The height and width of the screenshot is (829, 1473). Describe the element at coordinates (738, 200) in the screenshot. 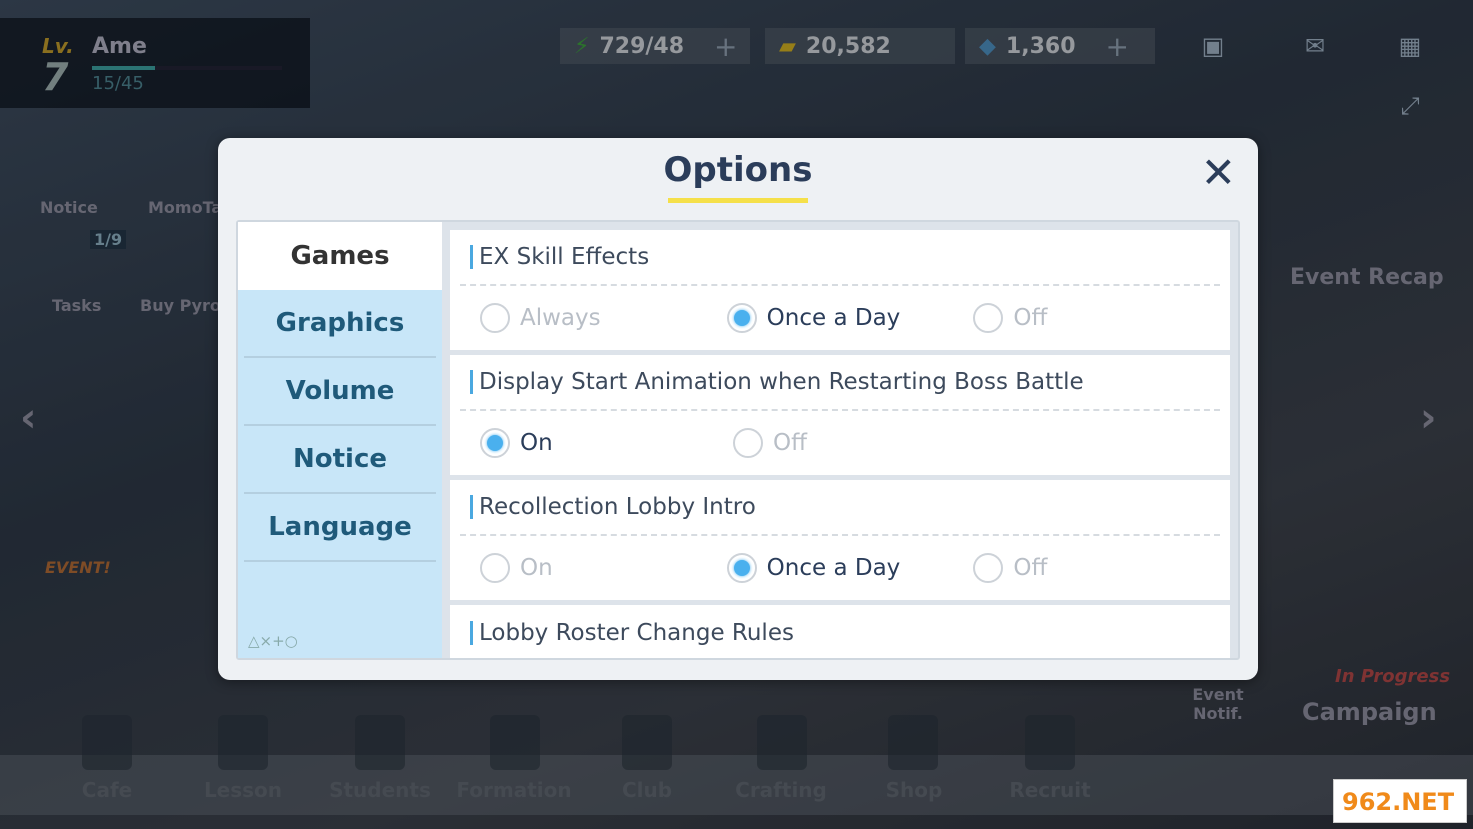

I see `title-underline` at that location.